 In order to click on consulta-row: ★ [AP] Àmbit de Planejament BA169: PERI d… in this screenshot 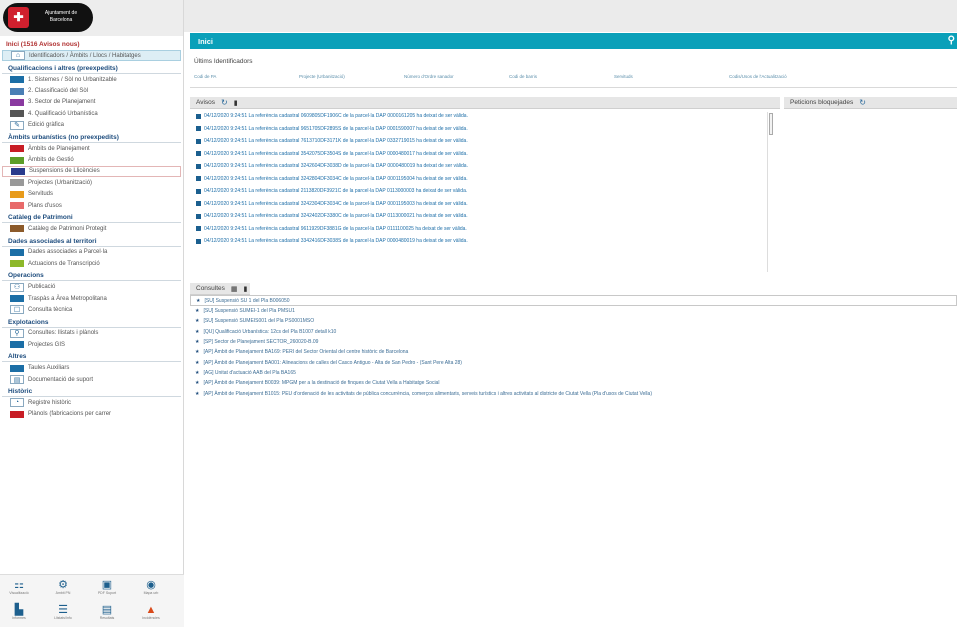, I will do `click(573, 352)`.